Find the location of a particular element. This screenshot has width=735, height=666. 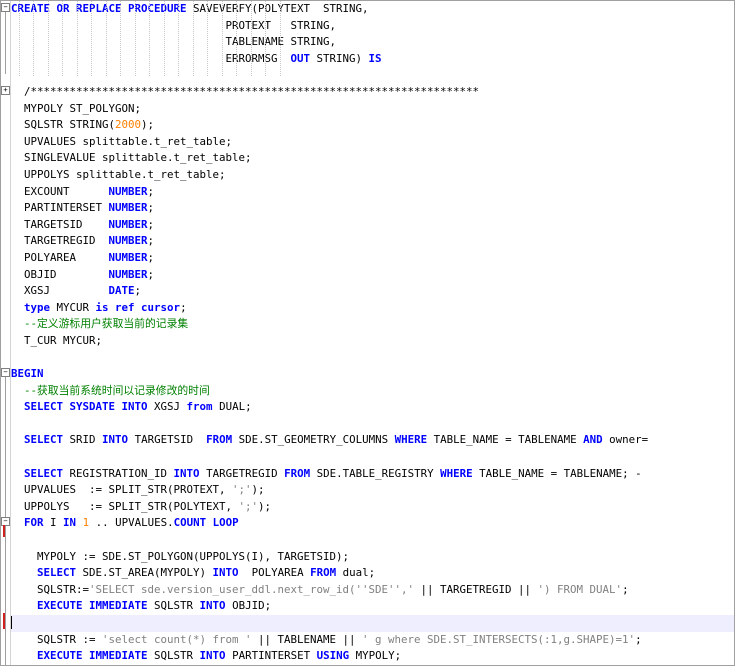

code-token: ';' is located at coordinates (242, 490).